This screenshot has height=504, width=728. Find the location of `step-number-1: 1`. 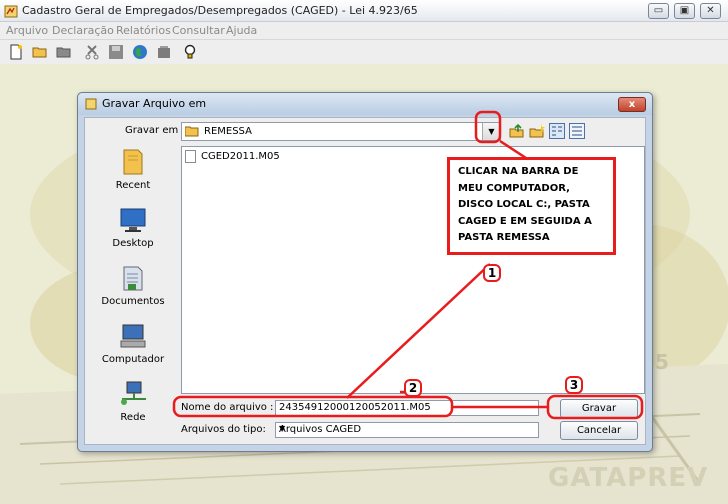

step-number-1: 1 is located at coordinates (492, 273).